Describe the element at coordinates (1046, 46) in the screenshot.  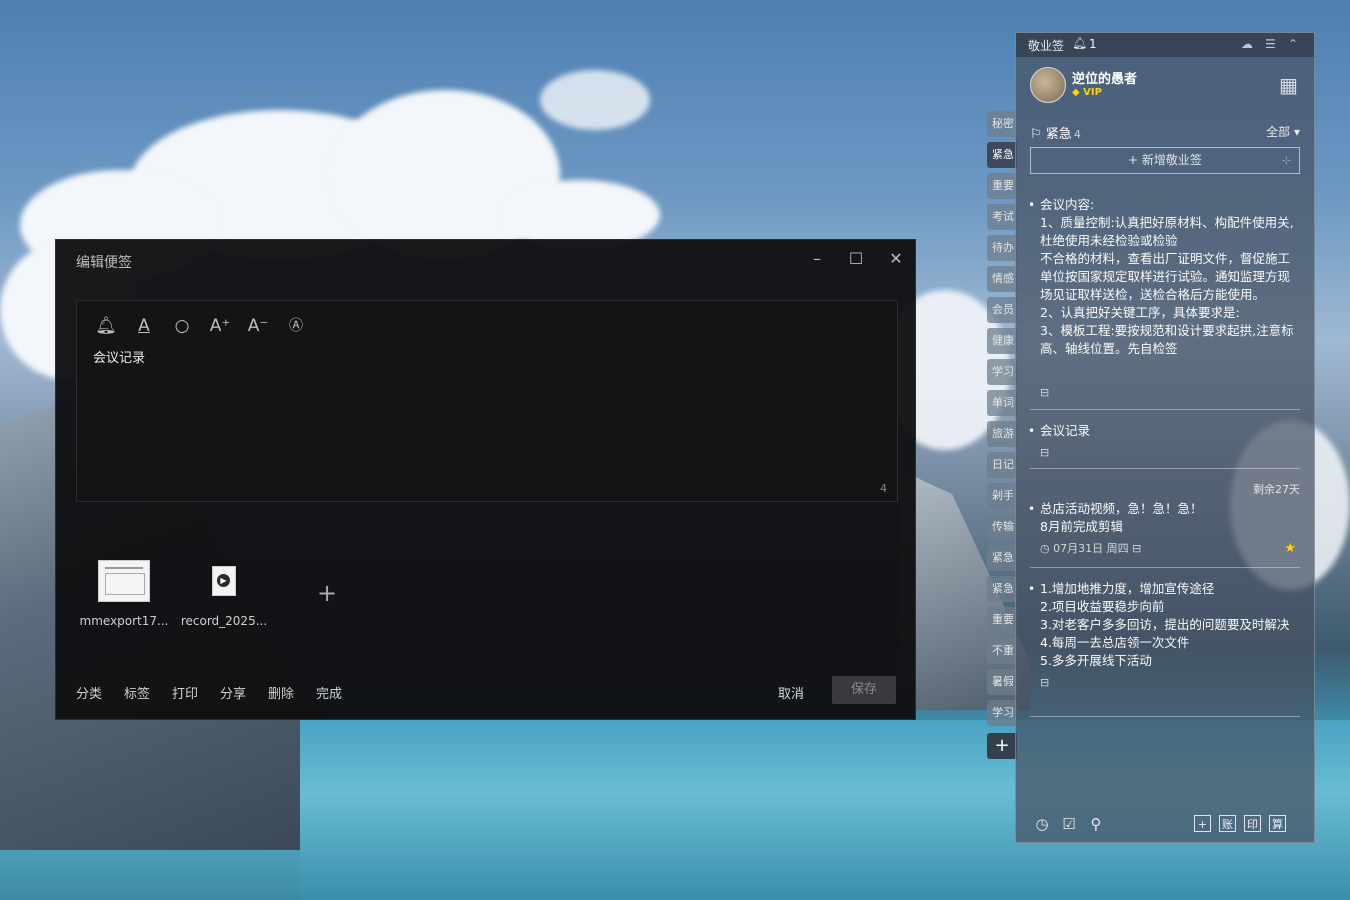
I see `app-name: 敬业签` at that location.